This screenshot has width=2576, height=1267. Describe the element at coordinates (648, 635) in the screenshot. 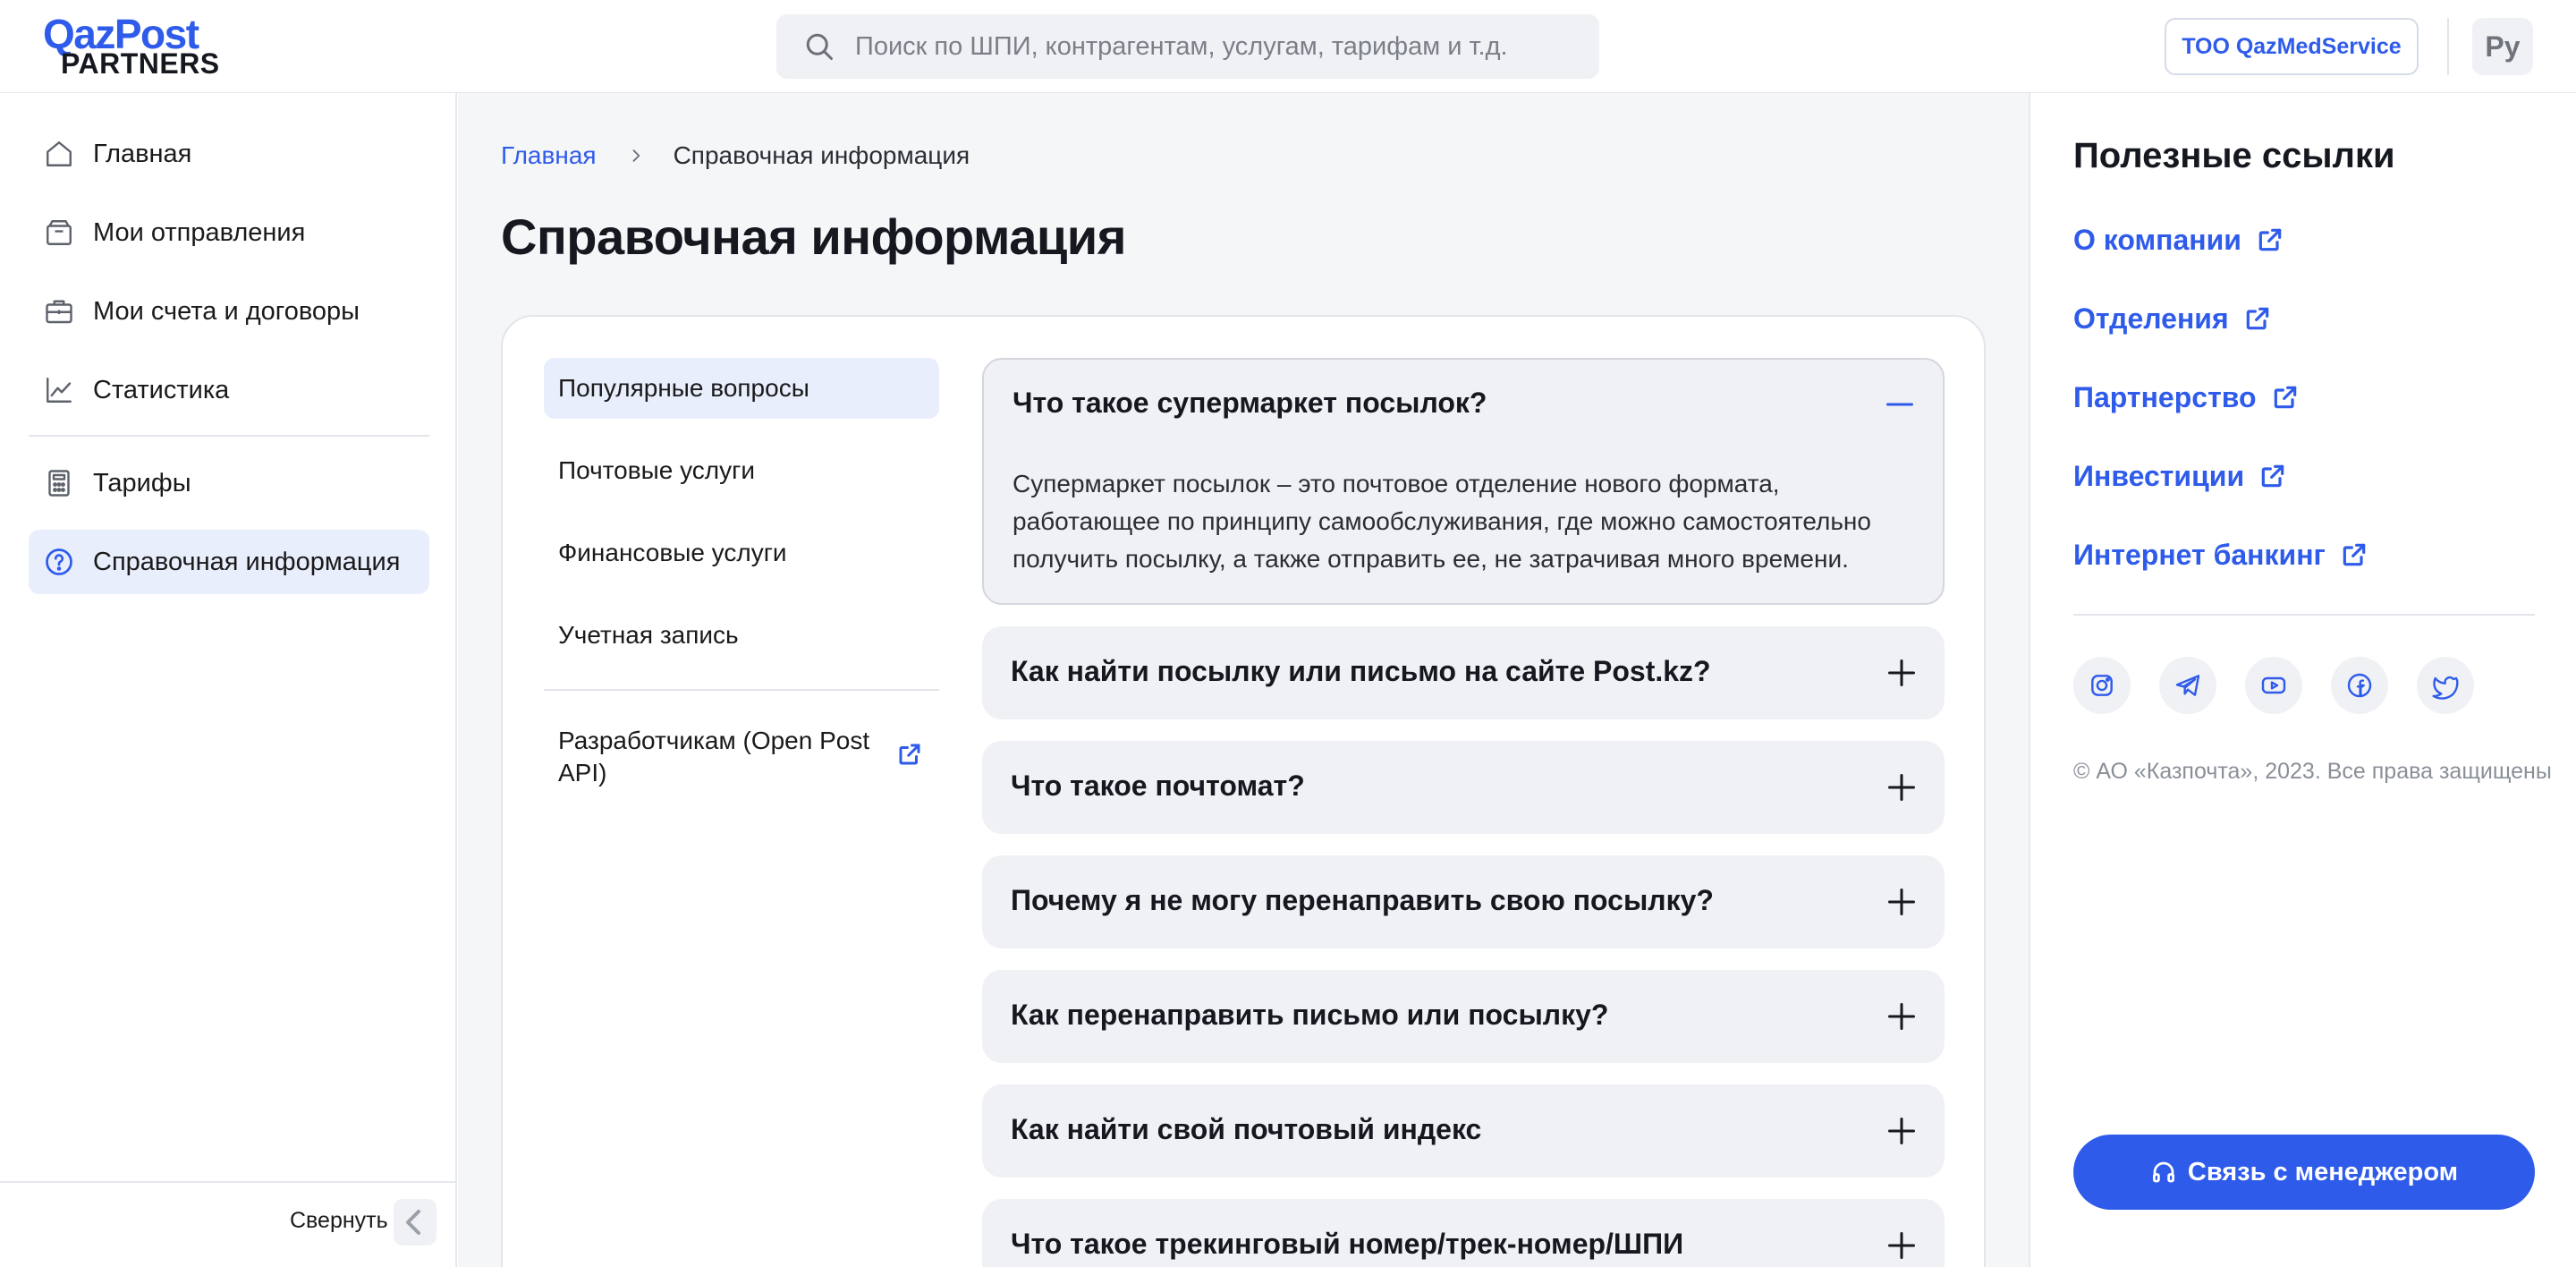

I see `category-label: Учетная запись` at that location.